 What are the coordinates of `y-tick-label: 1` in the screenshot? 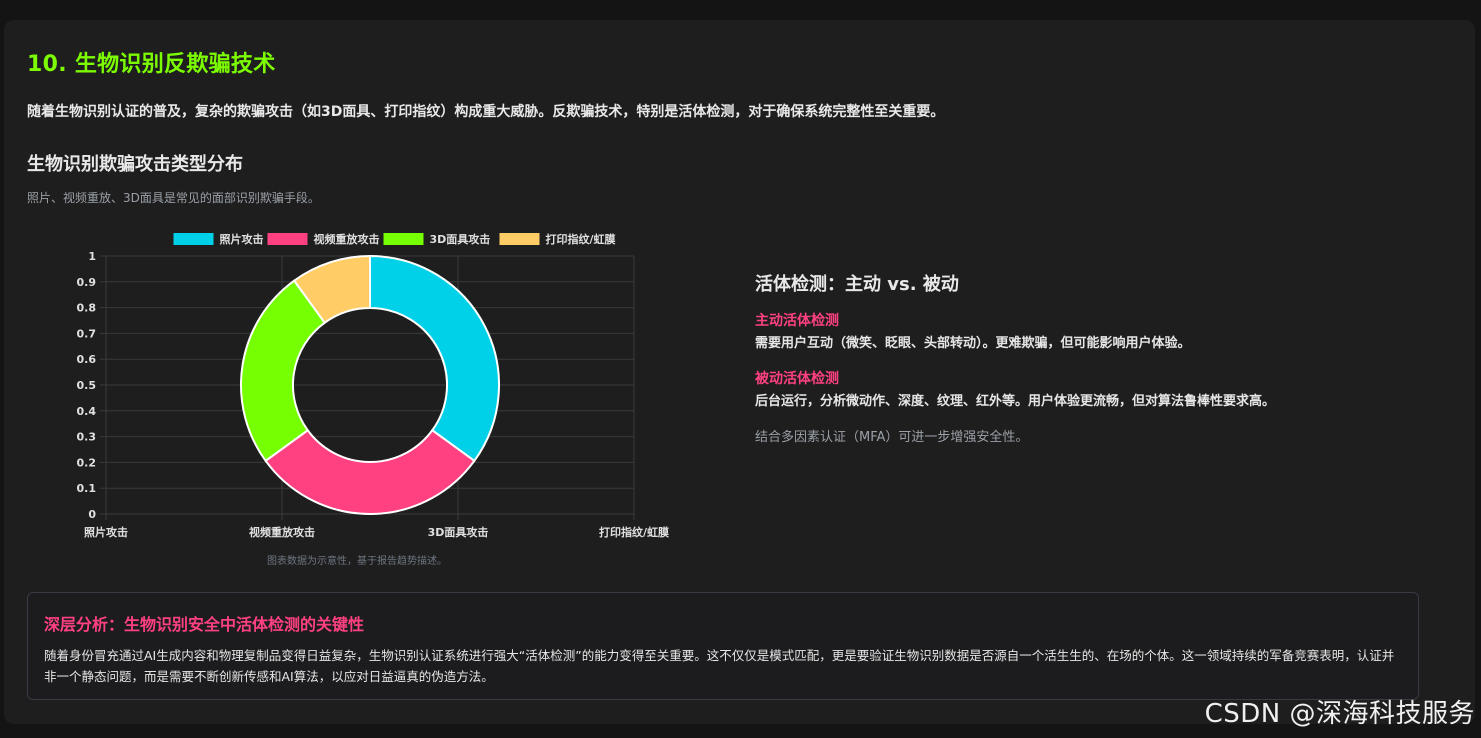 It's located at (92, 256).